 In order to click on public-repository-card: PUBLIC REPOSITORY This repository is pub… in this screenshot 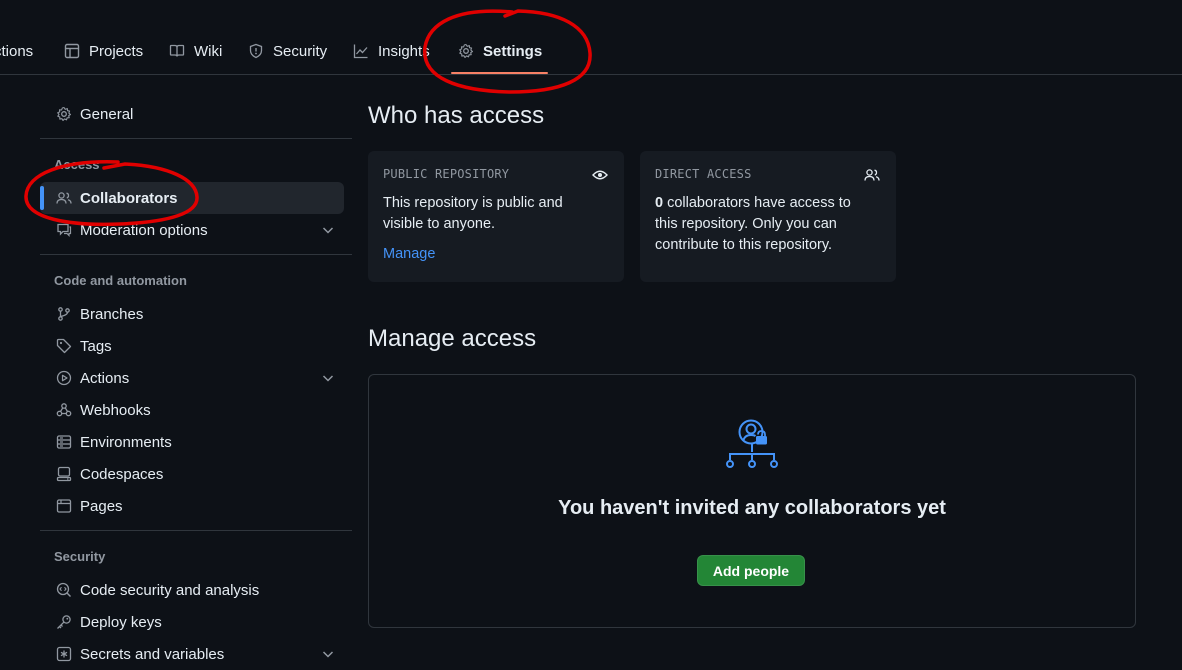, I will do `click(496, 216)`.